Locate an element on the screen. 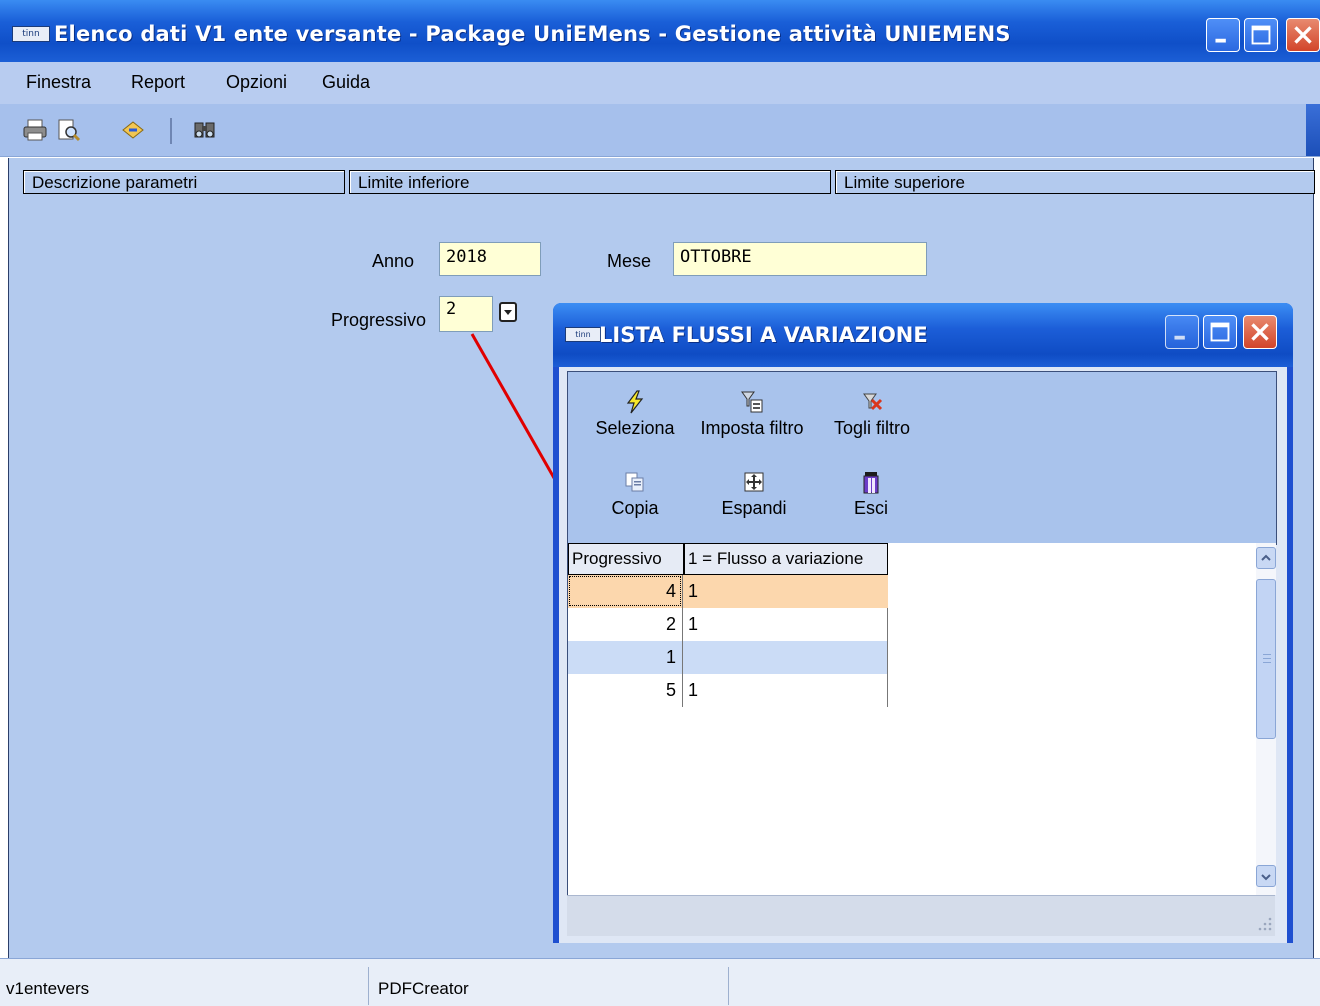 The width and height of the screenshot is (1320, 1006). status-printer: PDFCreator is located at coordinates (423, 988).